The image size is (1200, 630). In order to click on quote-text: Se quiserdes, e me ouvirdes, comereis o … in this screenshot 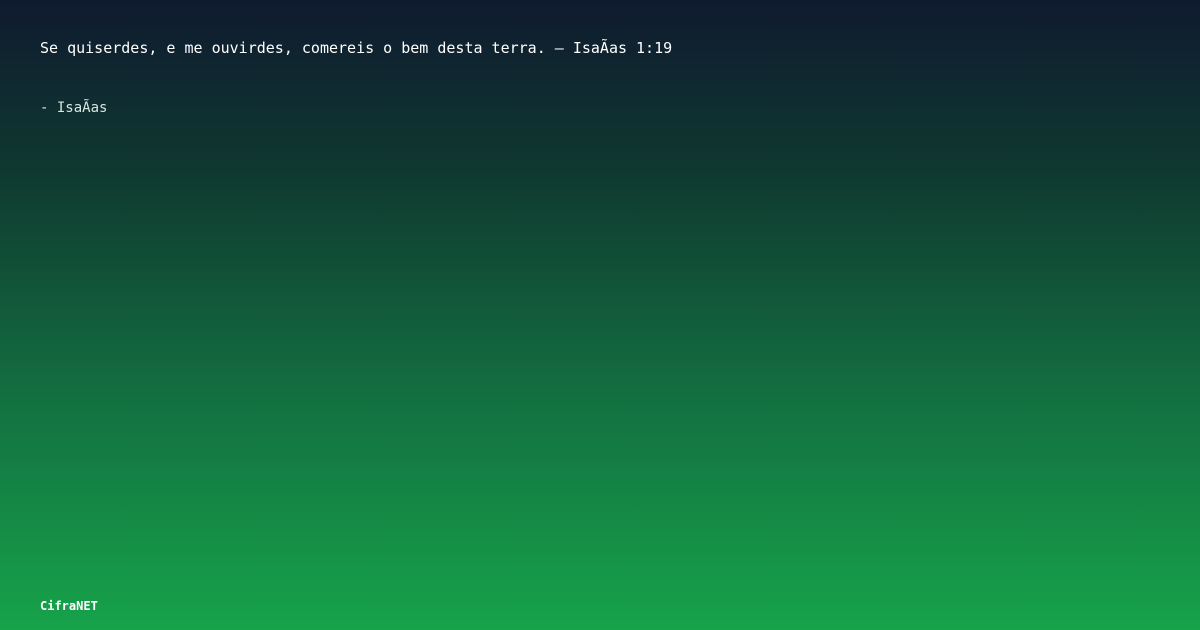, I will do `click(356, 48)`.